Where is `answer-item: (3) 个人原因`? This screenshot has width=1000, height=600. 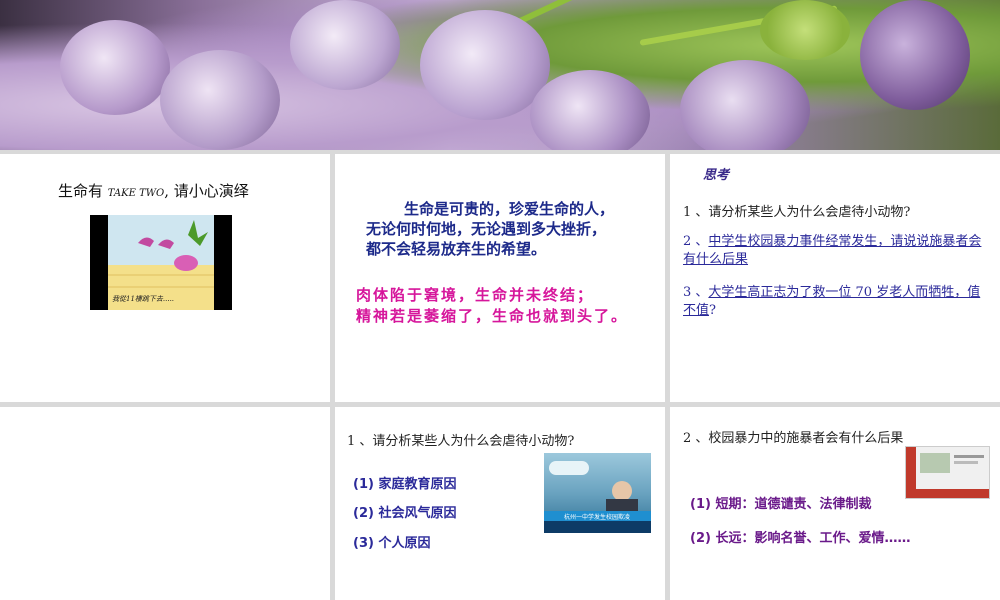 answer-item: (3) 个人原因 is located at coordinates (392, 543).